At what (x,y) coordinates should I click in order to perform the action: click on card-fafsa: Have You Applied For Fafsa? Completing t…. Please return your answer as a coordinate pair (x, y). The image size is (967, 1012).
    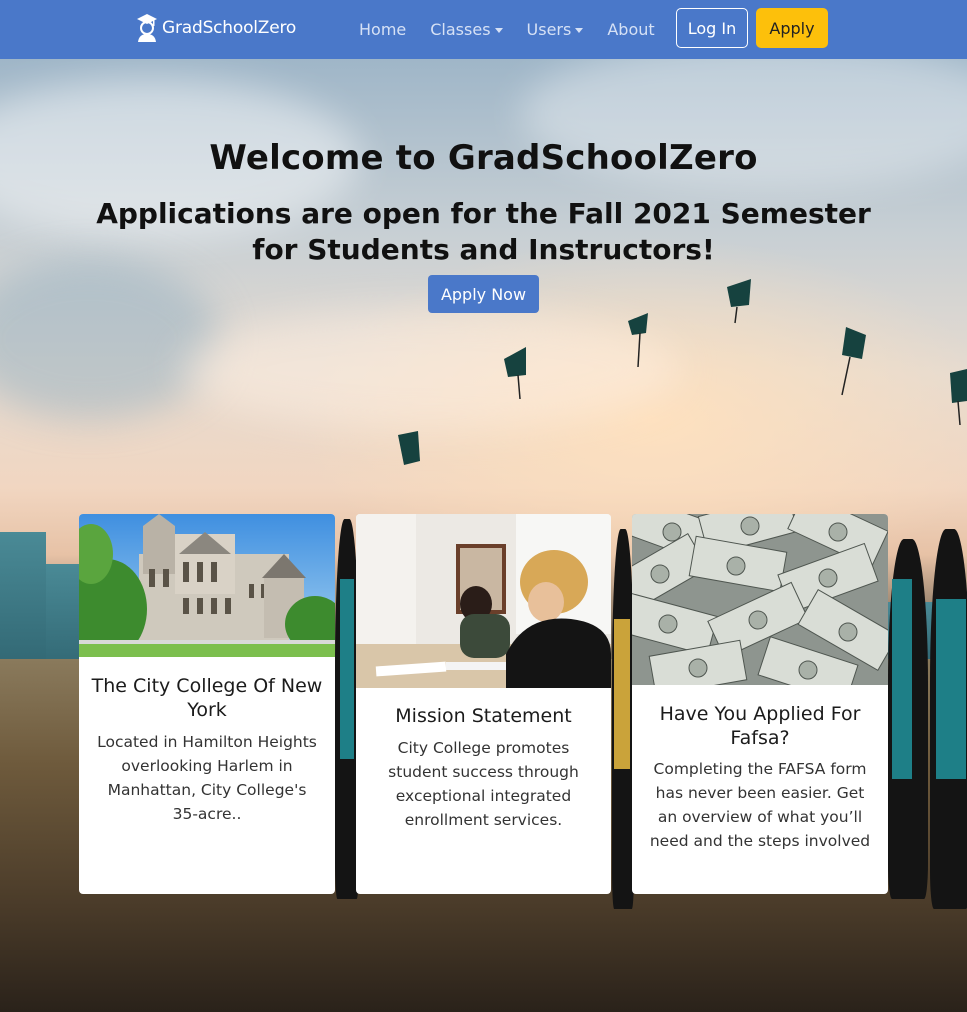
    Looking at the image, I should click on (760, 704).